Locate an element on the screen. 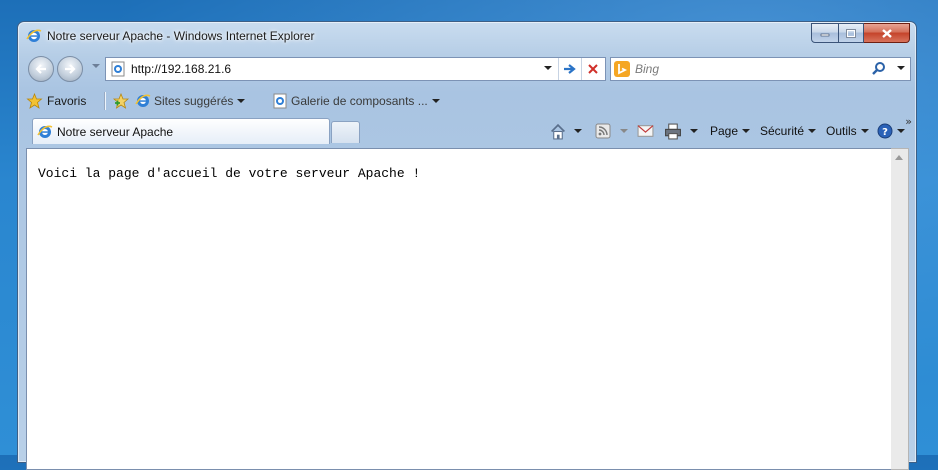 This screenshot has height=470, width=938. stop-icon is located at coordinates (593, 69).